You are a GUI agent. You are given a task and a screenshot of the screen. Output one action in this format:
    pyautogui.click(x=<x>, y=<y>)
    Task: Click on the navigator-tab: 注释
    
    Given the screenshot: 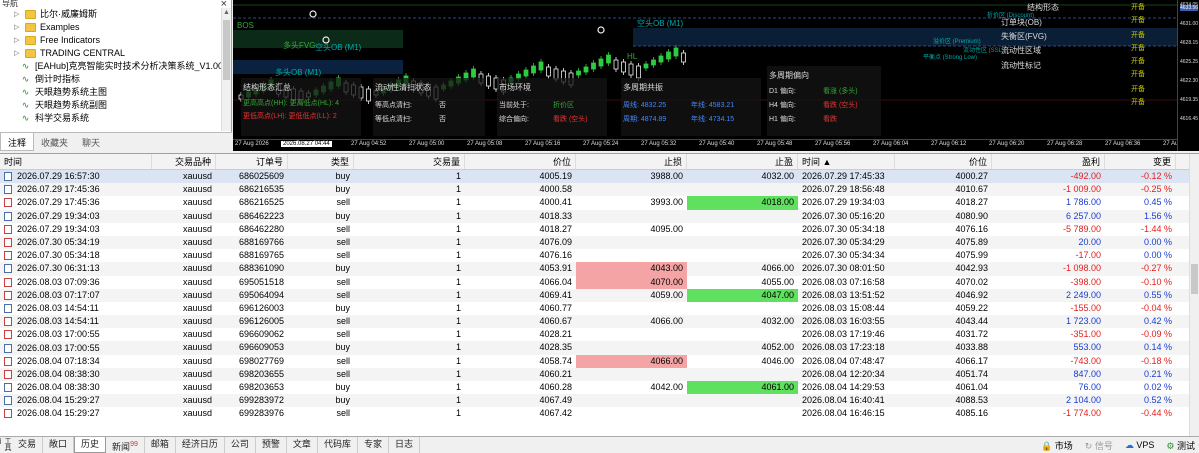 What is the action you would take?
    pyautogui.click(x=17, y=142)
    